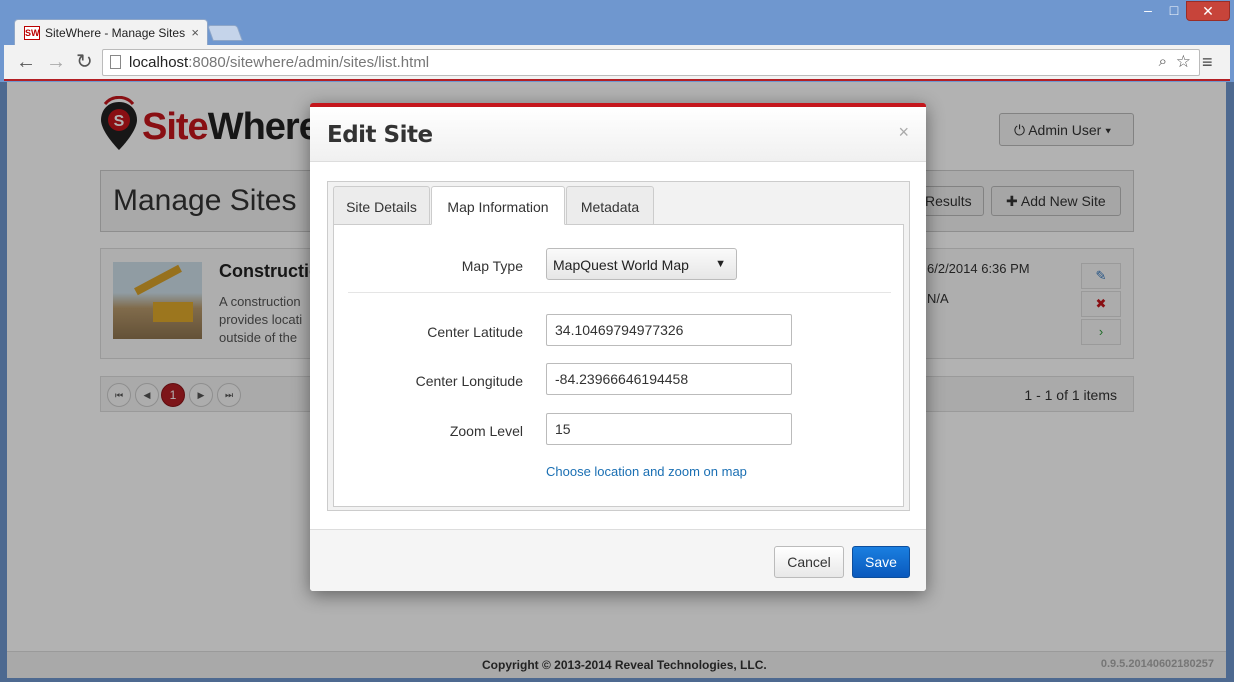 Image resolution: width=1234 pixels, height=682 pixels. What do you see at coordinates (381, 205) in the screenshot?
I see `tab-site-details: Site Details` at bounding box center [381, 205].